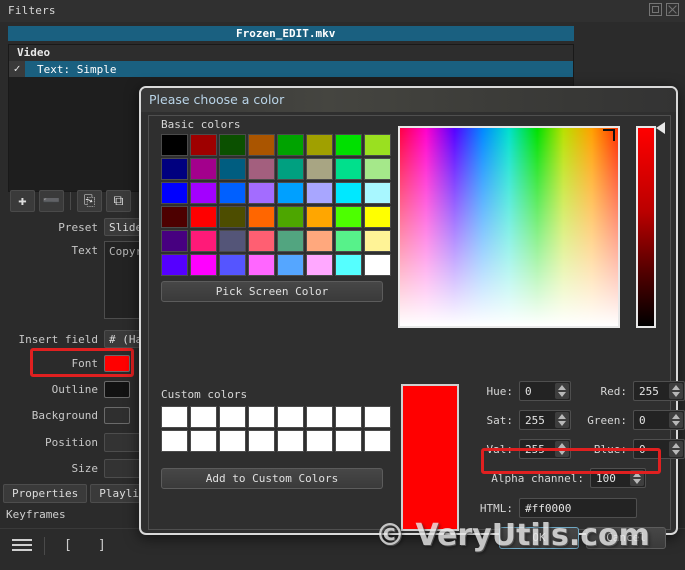  What do you see at coordinates (676, 449) in the screenshot?
I see `blue-stepper-icon` at bounding box center [676, 449].